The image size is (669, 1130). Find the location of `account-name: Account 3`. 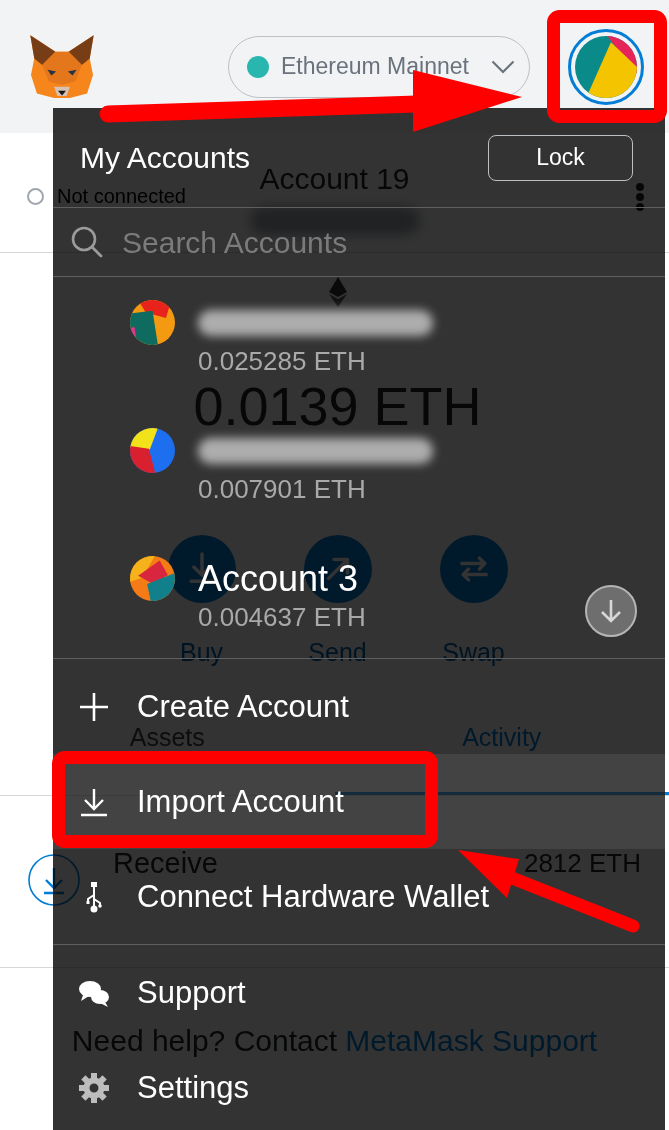

account-name: Account 3 is located at coordinates (279, 579).